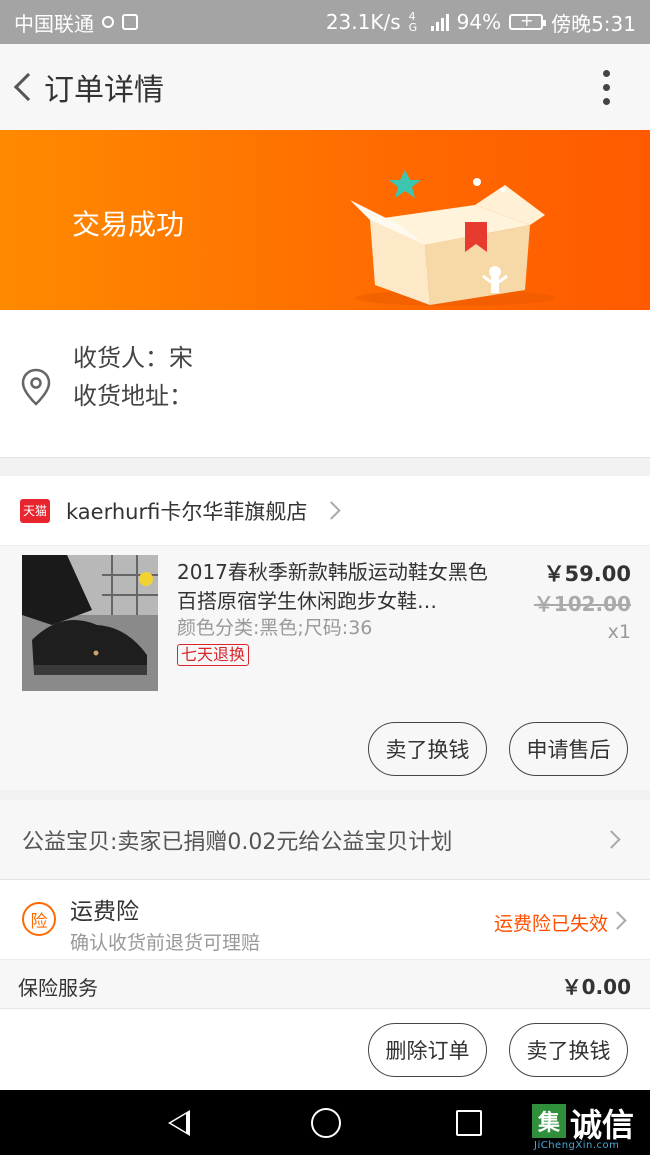 This screenshot has height=1155, width=650. Describe the element at coordinates (325, 985) in the screenshot. I see `insurance-service-row: 保险服务 ￥0.00` at that location.